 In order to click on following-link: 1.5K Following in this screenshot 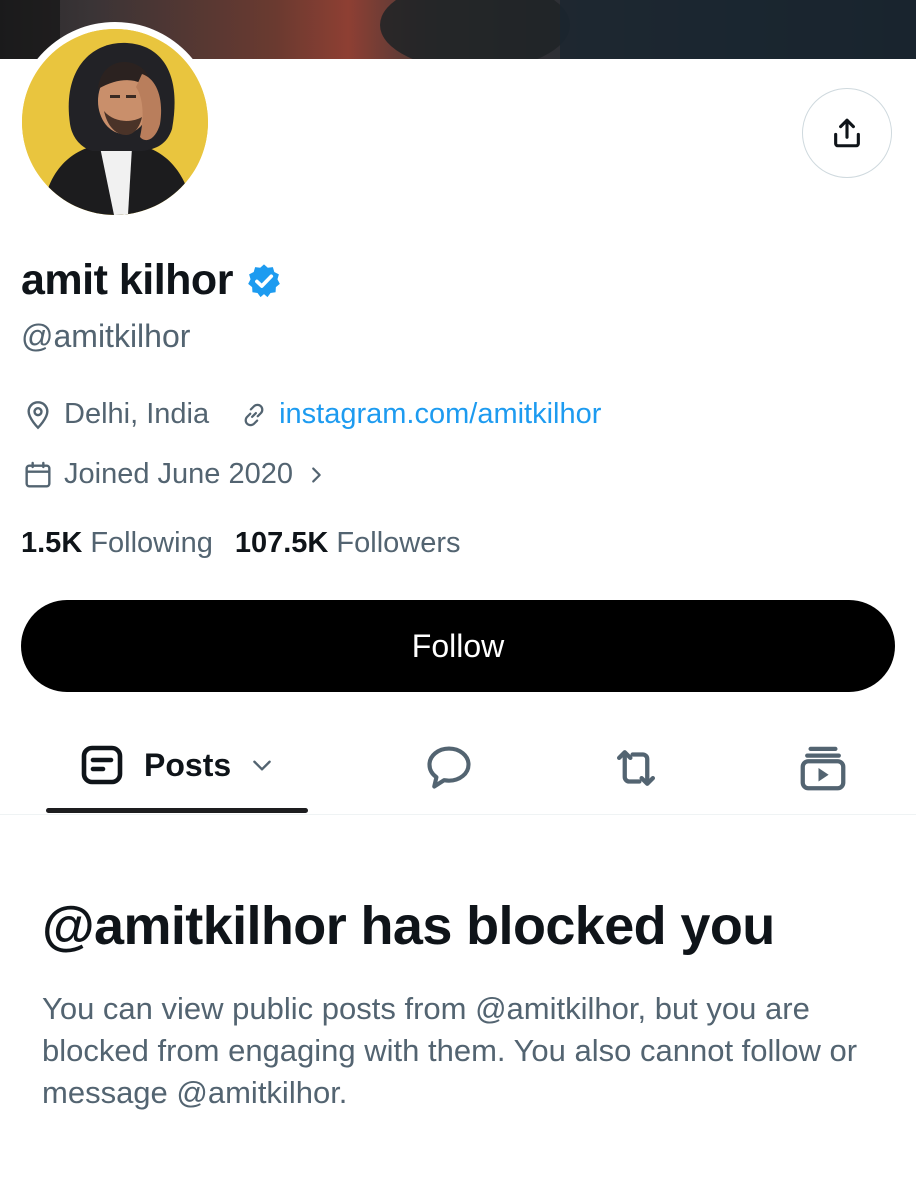, I will do `click(117, 543)`.